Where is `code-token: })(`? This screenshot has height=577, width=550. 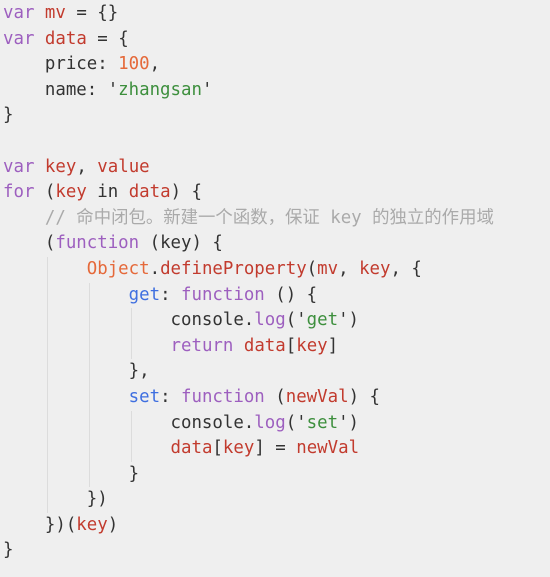 code-token: })( is located at coordinates (40, 524).